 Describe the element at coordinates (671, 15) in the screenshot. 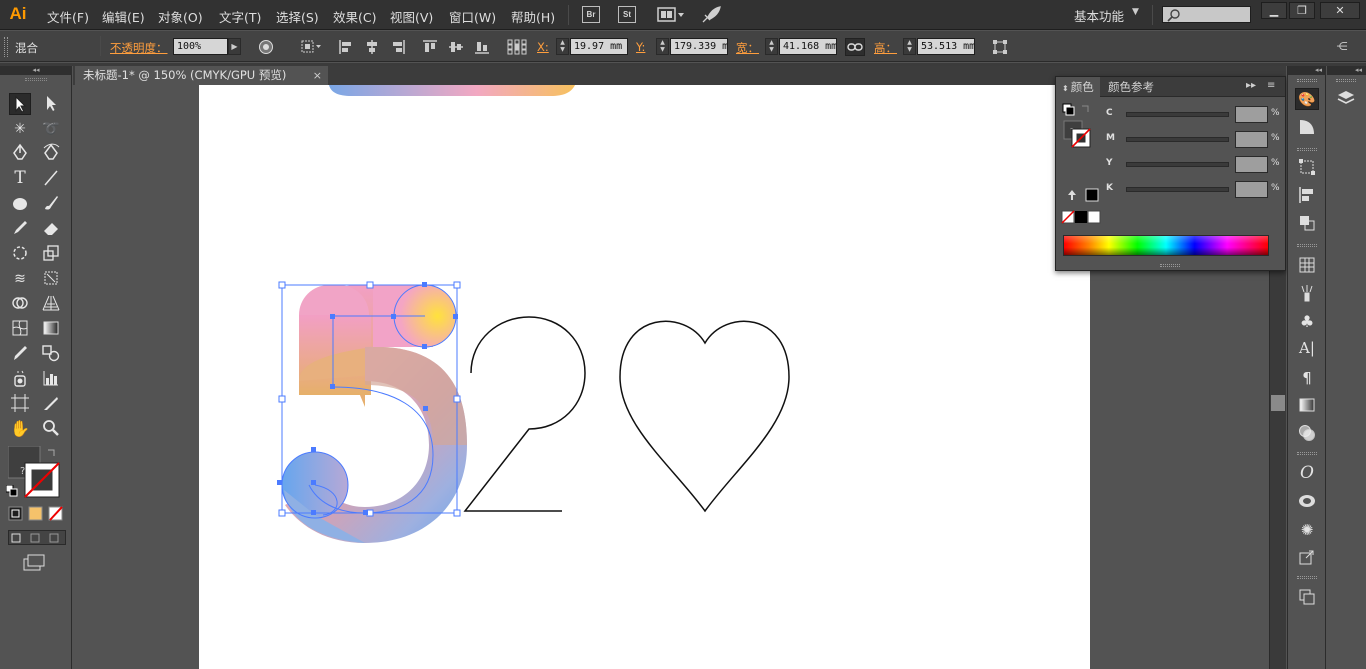

I see `arrange-documents-button` at that location.